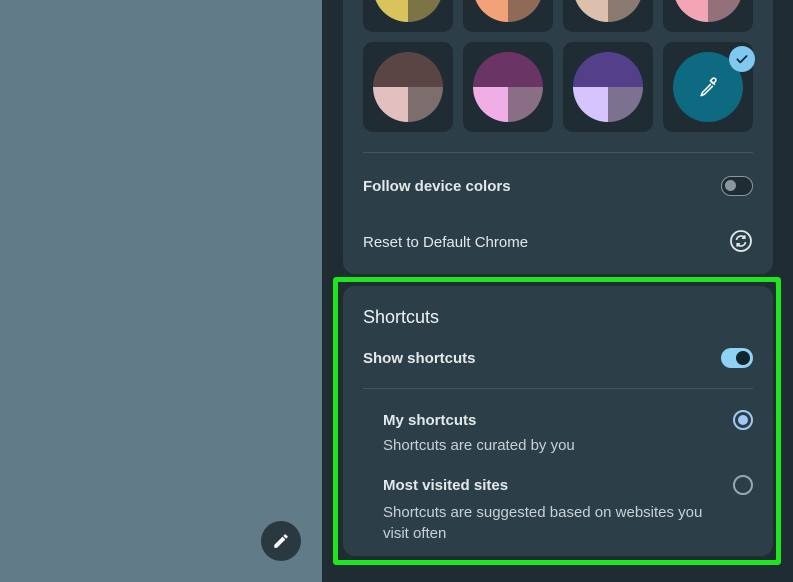  I want to click on follow-device-colors-toggle, so click(737, 186).